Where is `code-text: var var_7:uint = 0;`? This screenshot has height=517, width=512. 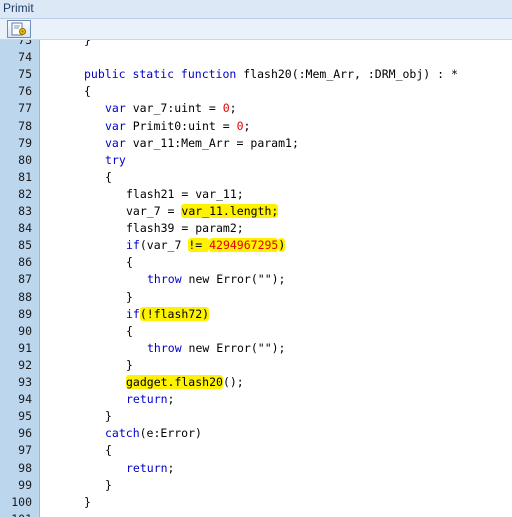 code-text: var var_7:uint = 0; is located at coordinates (171, 108).